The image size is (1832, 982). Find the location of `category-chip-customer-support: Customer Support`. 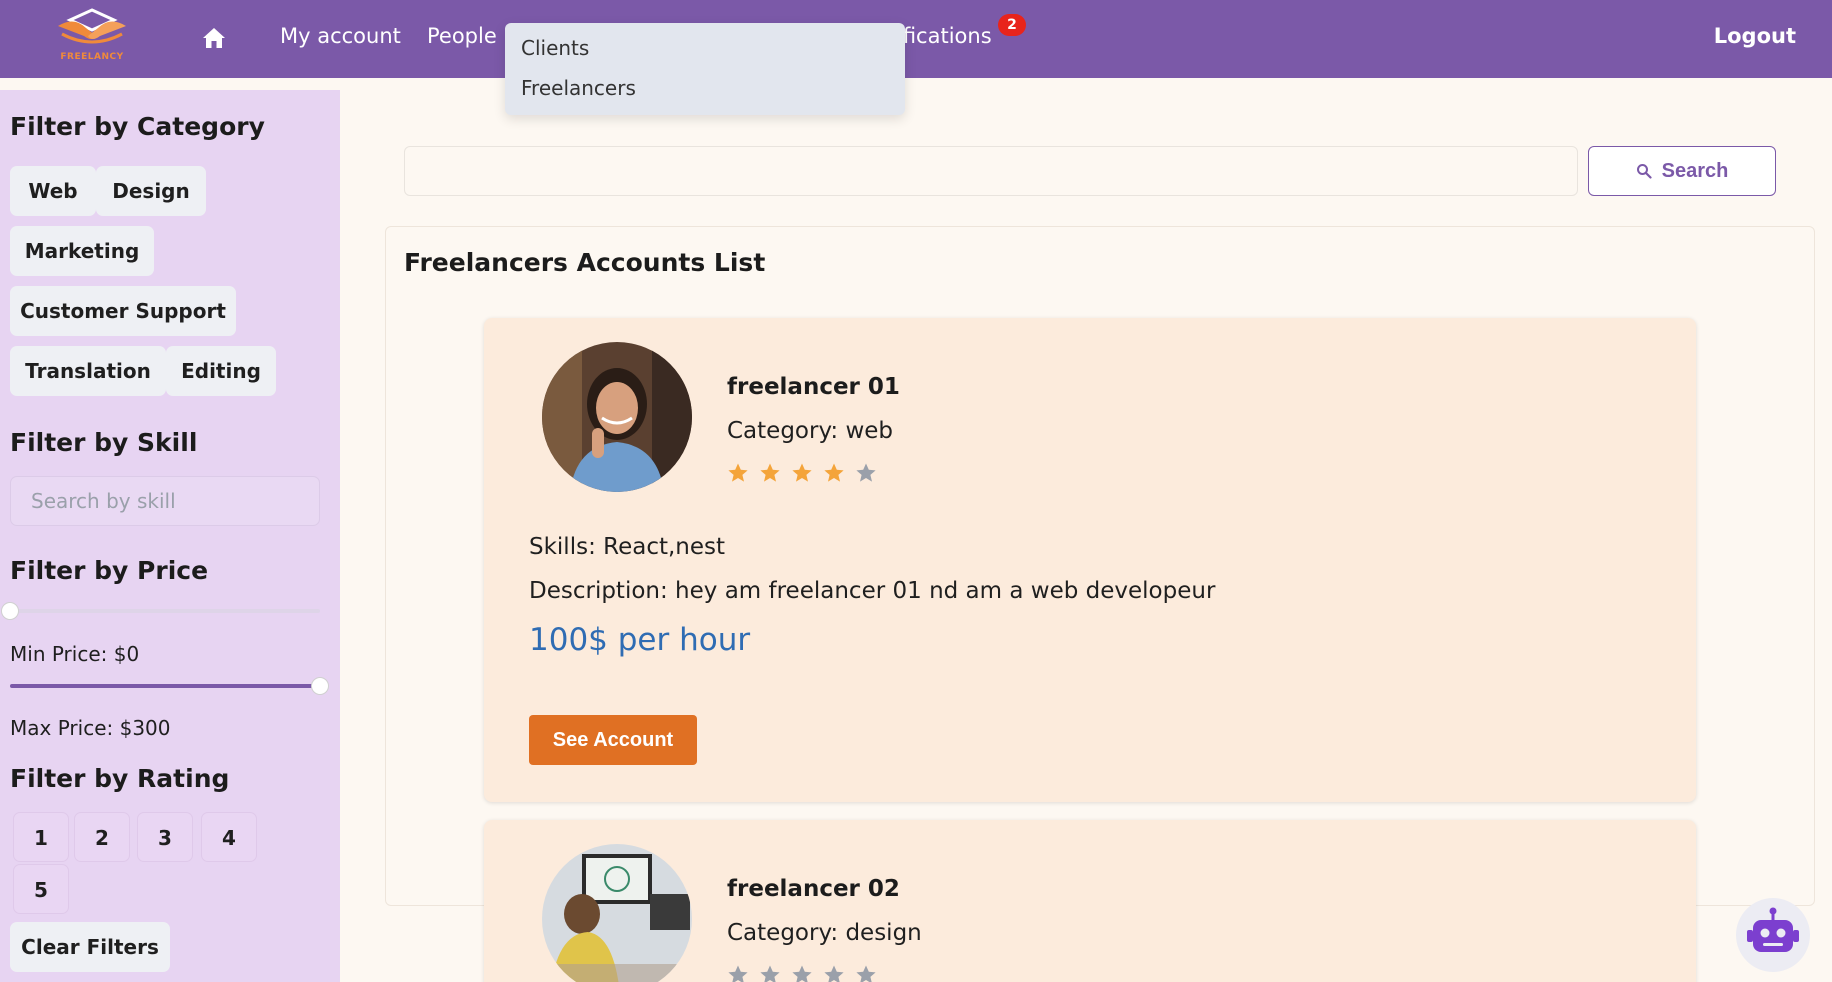

category-chip-customer-support: Customer Support is located at coordinates (123, 311).